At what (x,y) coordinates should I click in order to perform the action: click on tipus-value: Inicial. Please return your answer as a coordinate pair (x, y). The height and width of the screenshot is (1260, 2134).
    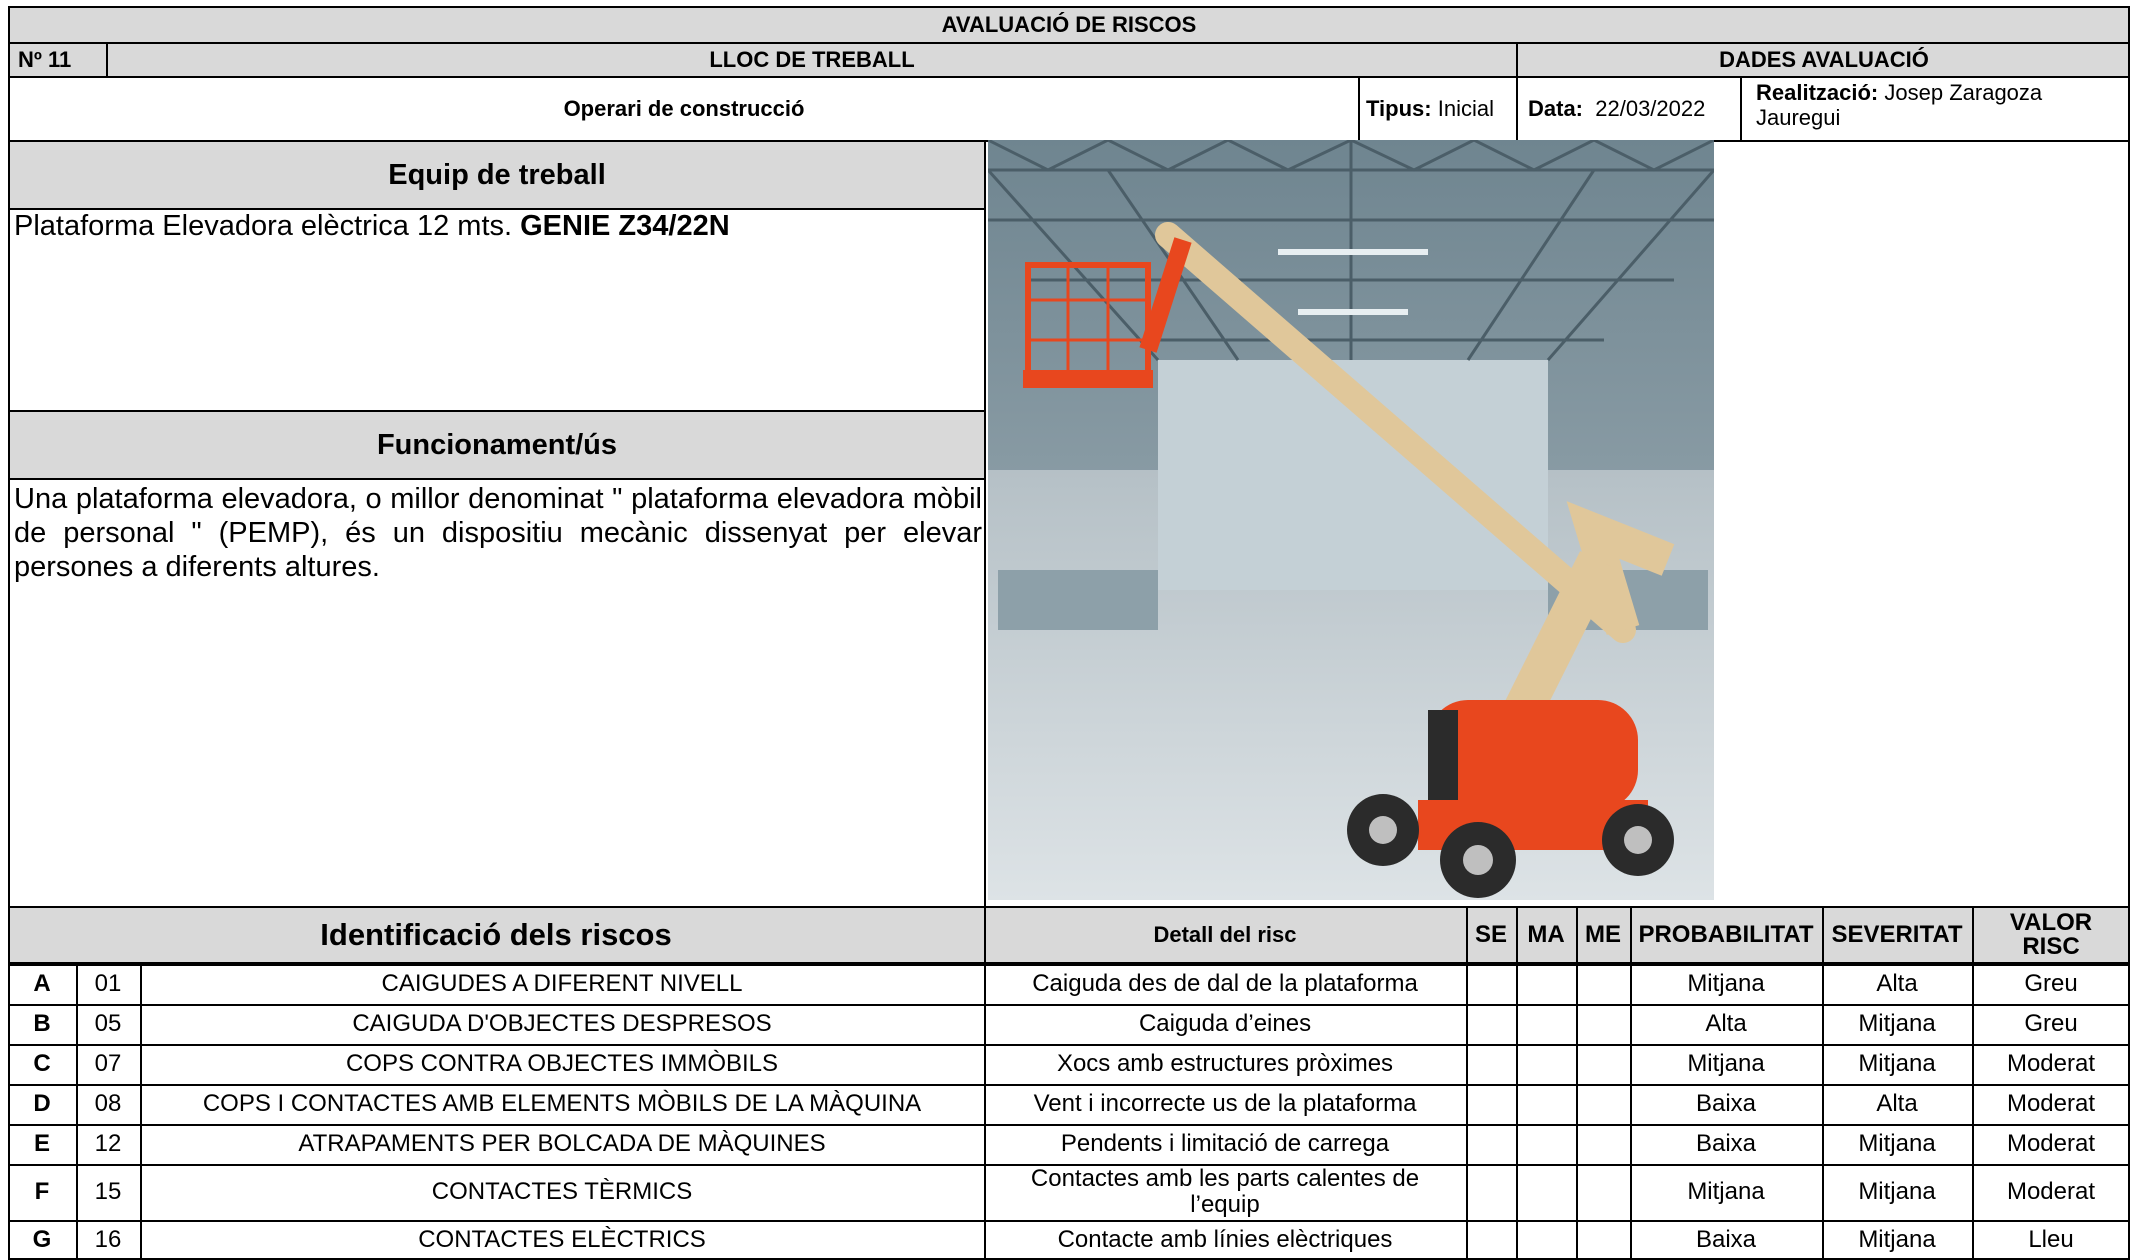
    Looking at the image, I should click on (1465, 108).